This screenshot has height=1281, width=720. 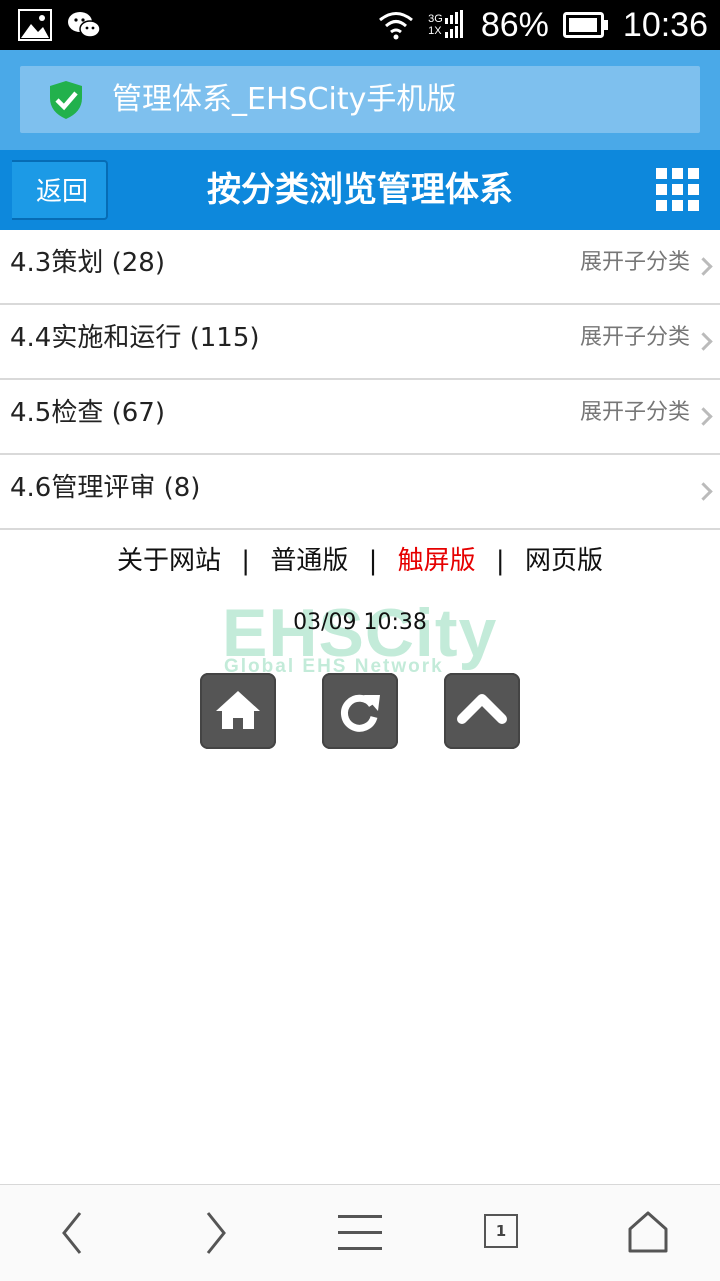 I want to click on home-button, so click(x=238, y=711).